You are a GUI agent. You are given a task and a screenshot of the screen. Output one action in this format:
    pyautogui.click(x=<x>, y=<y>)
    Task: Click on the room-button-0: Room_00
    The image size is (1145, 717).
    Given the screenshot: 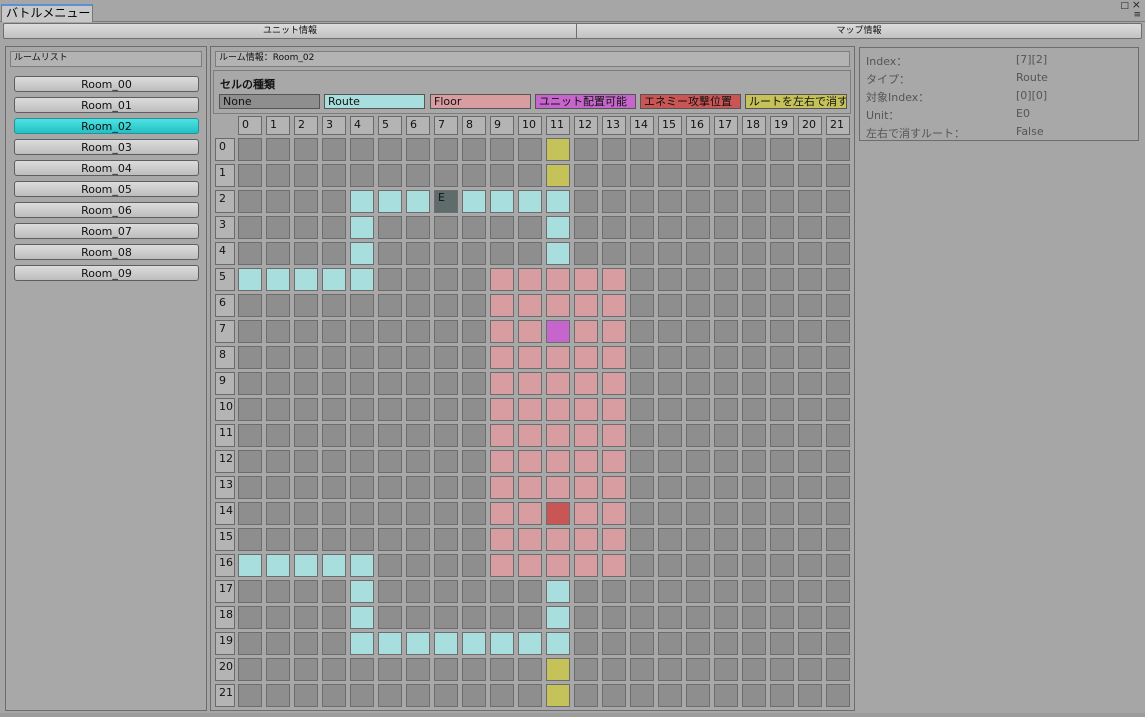 What is the action you would take?
    pyautogui.click(x=106, y=84)
    